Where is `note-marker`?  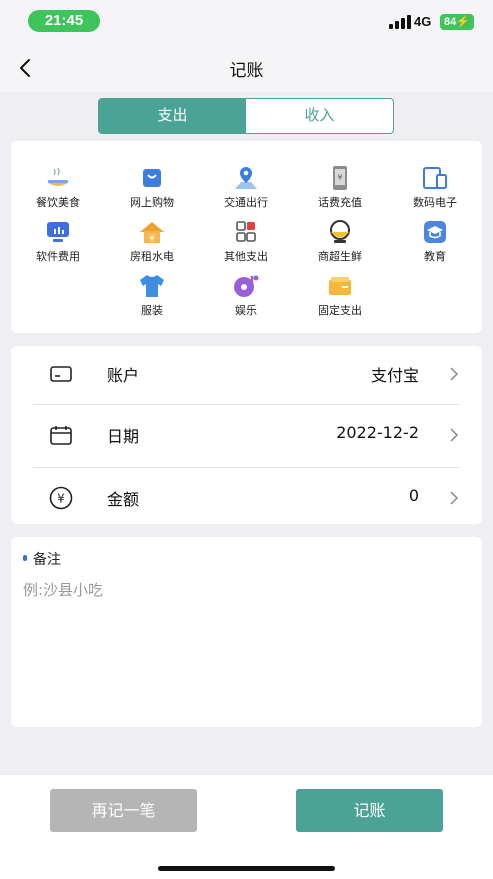 note-marker is located at coordinates (25, 558).